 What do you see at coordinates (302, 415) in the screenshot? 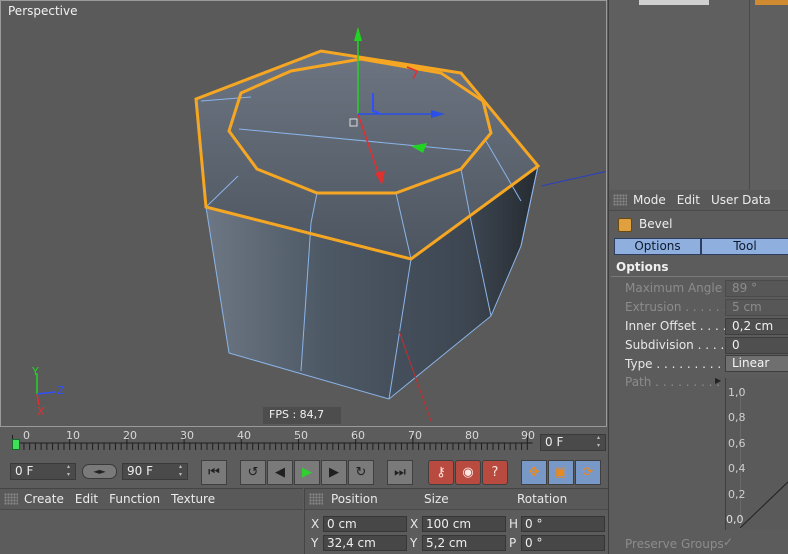
I see `fps-readout: FPS : 84,7` at bounding box center [302, 415].